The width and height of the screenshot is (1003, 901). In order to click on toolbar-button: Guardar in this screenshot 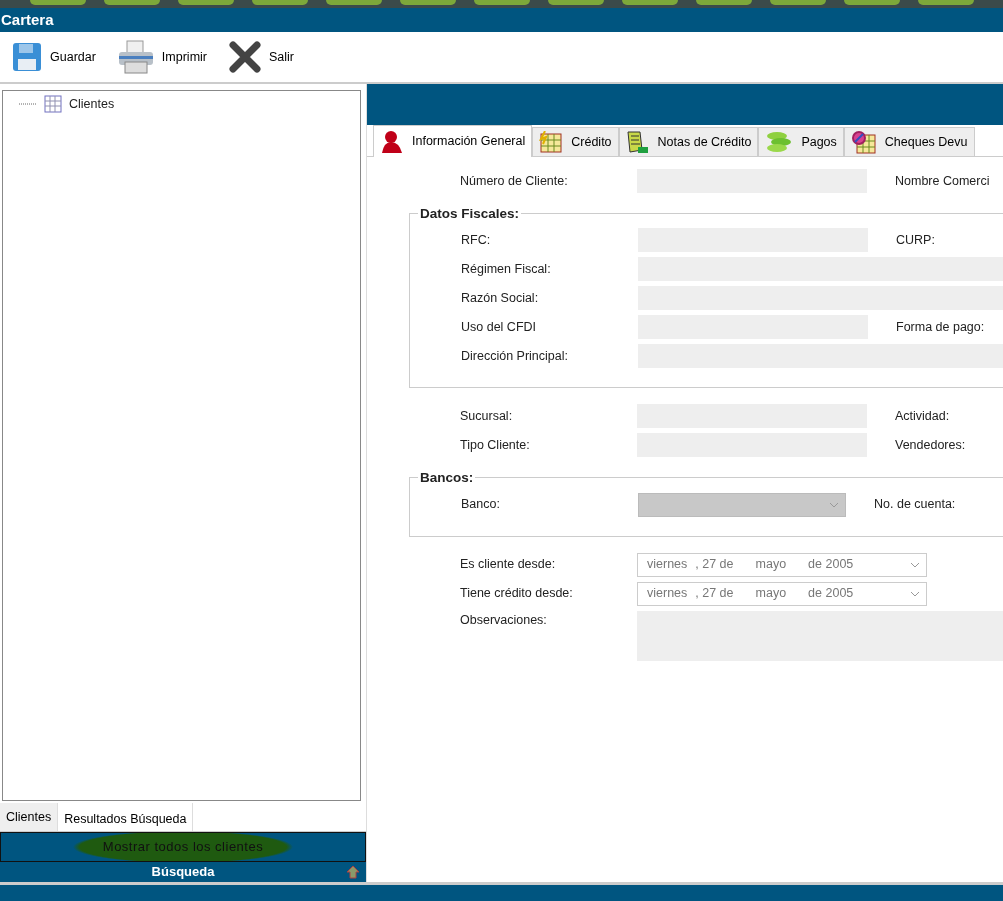, I will do `click(54, 57)`.